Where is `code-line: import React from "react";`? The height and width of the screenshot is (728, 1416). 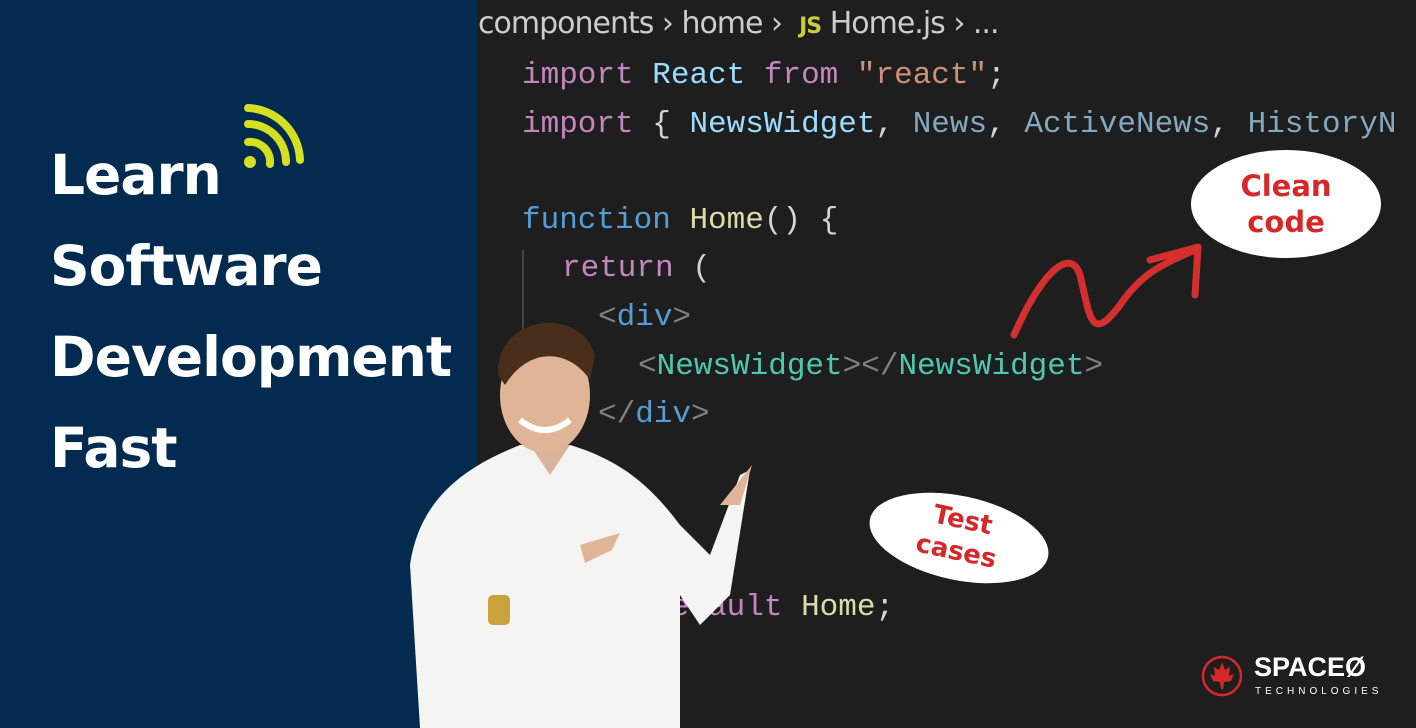 code-line: import React from "react"; is located at coordinates (764, 75).